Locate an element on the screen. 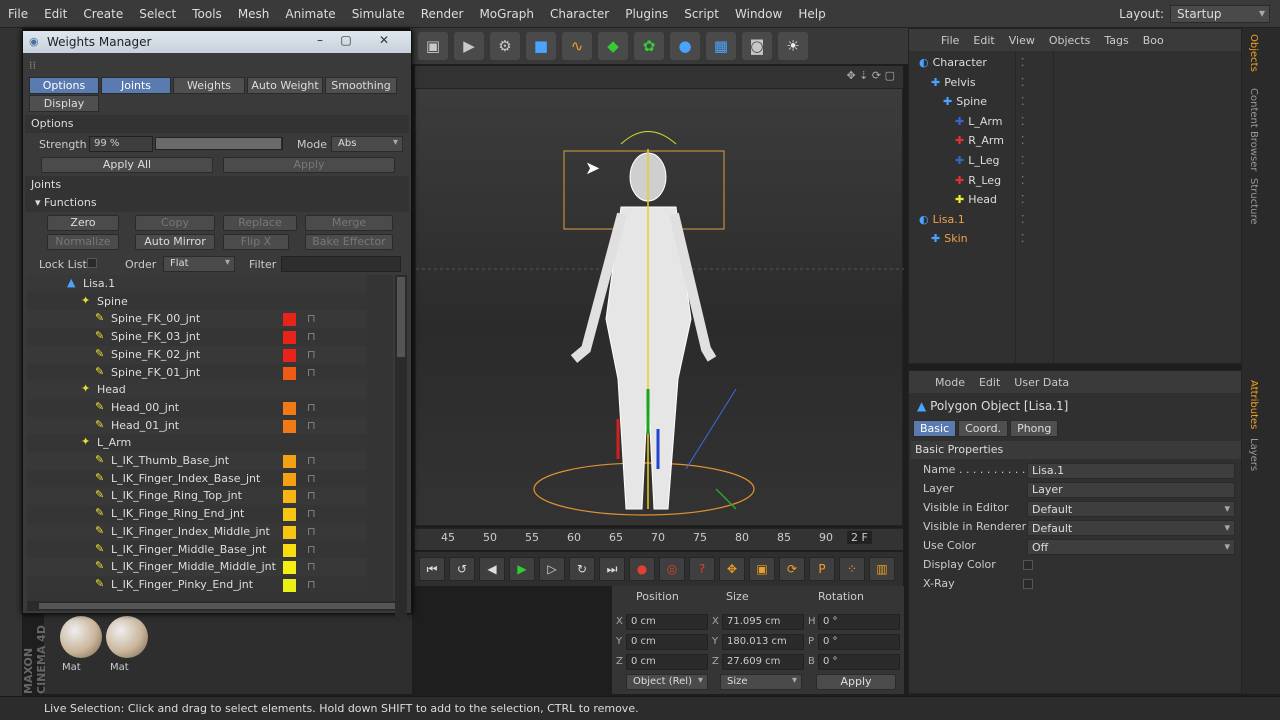 The image size is (1280, 720). side-tab-attributes: Attributes is located at coordinates (1253, 404).